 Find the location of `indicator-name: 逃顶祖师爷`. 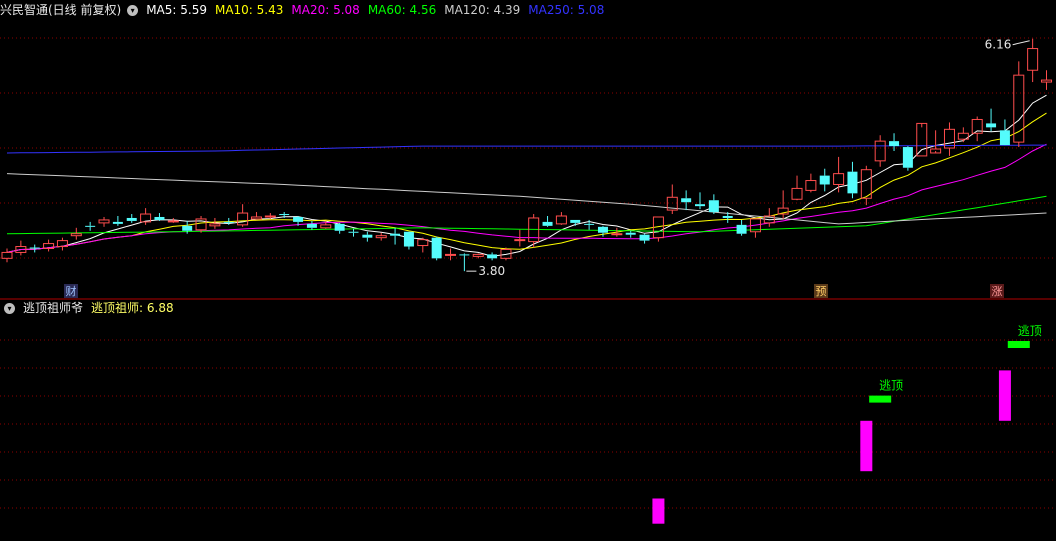

indicator-name: 逃顶祖师爷 is located at coordinates (53, 308).